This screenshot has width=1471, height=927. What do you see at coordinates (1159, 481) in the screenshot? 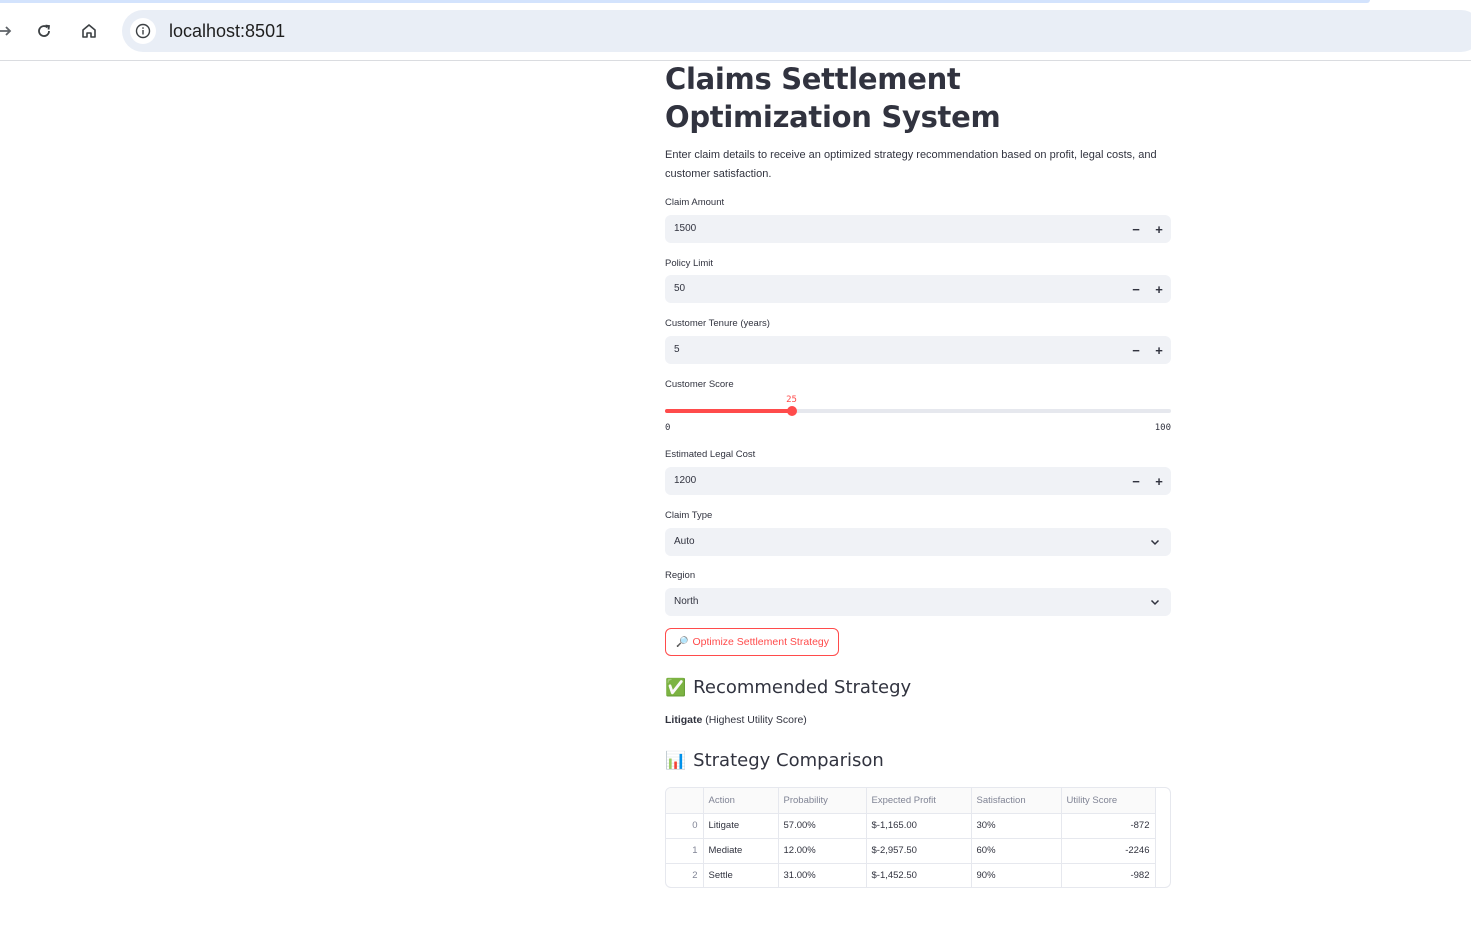
I see `legal-cost-increment-button: +` at bounding box center [1159, 481].